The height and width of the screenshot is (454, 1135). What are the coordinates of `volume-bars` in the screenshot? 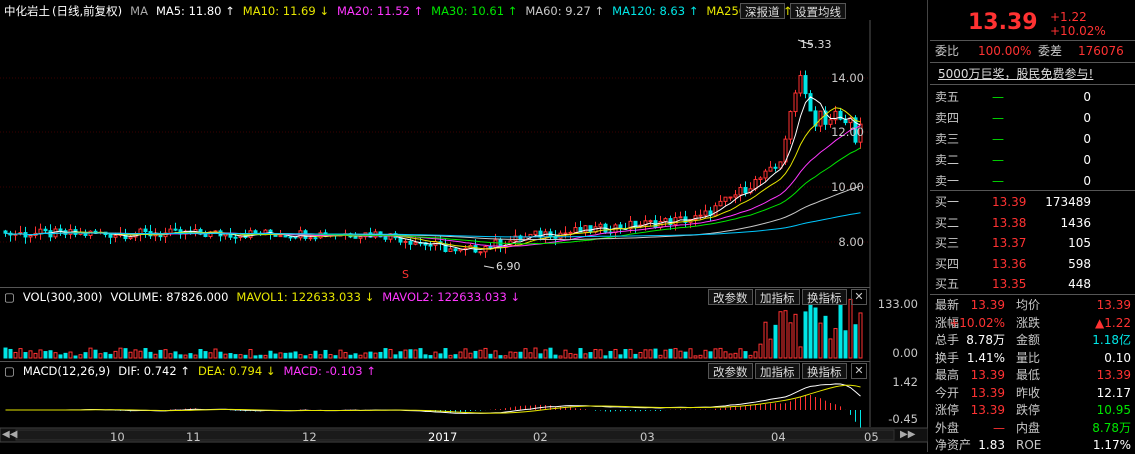 It's located at (433, 328).